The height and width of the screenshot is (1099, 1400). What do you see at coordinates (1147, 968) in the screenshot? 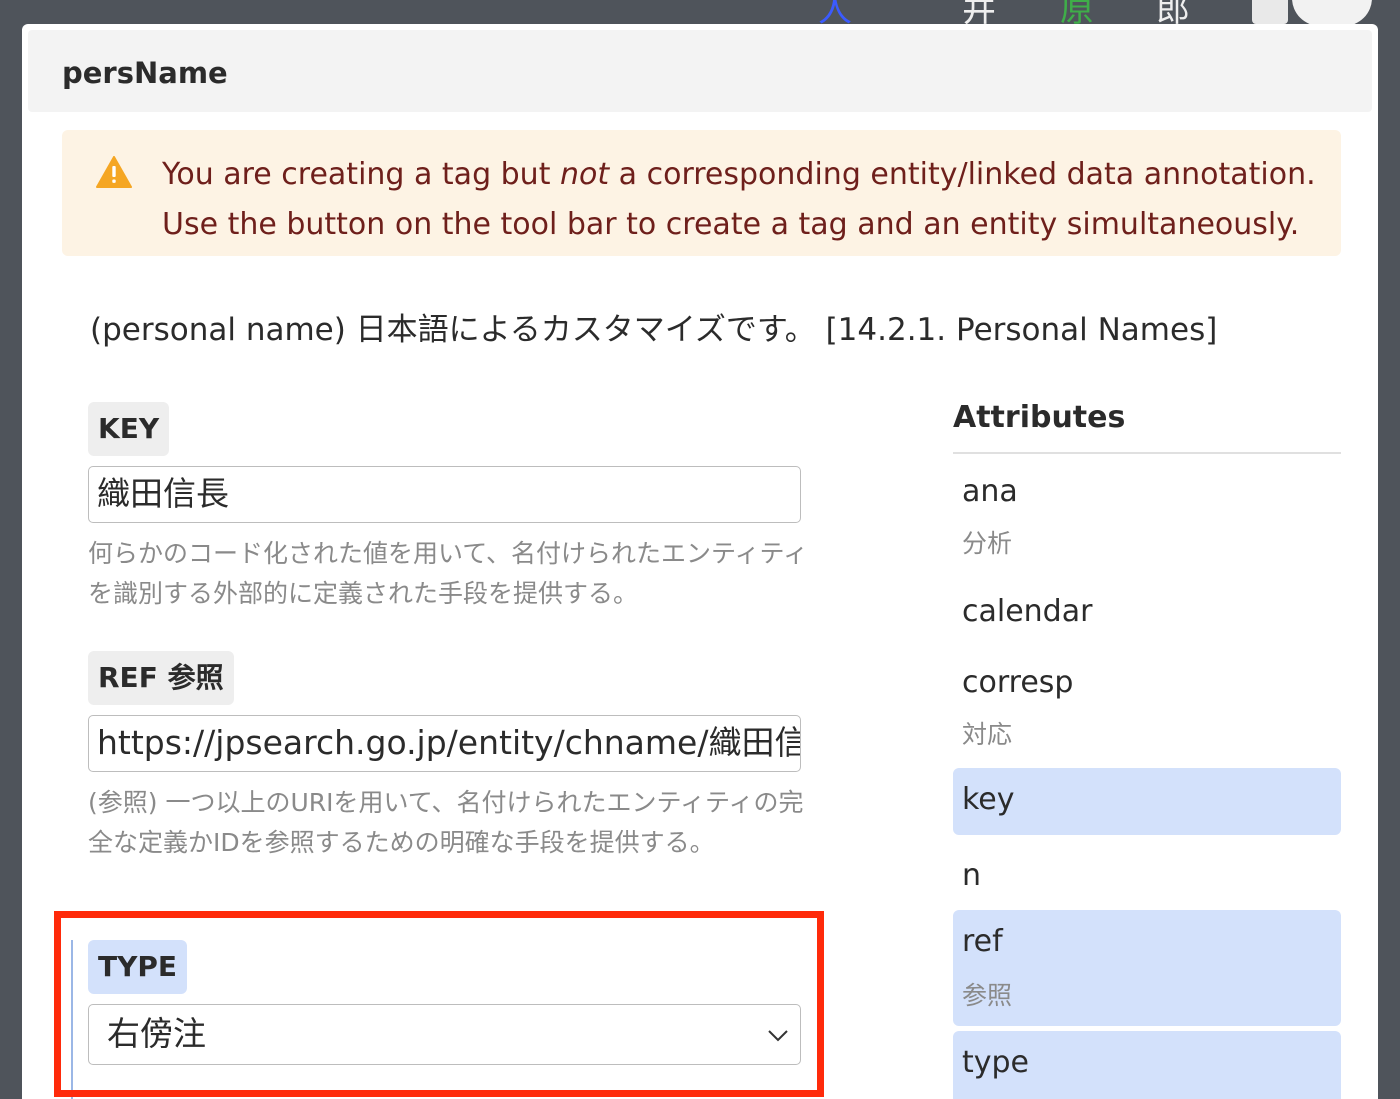
I see `attribute-item-ref: ref 参照` at bounding box center [1147, 968].